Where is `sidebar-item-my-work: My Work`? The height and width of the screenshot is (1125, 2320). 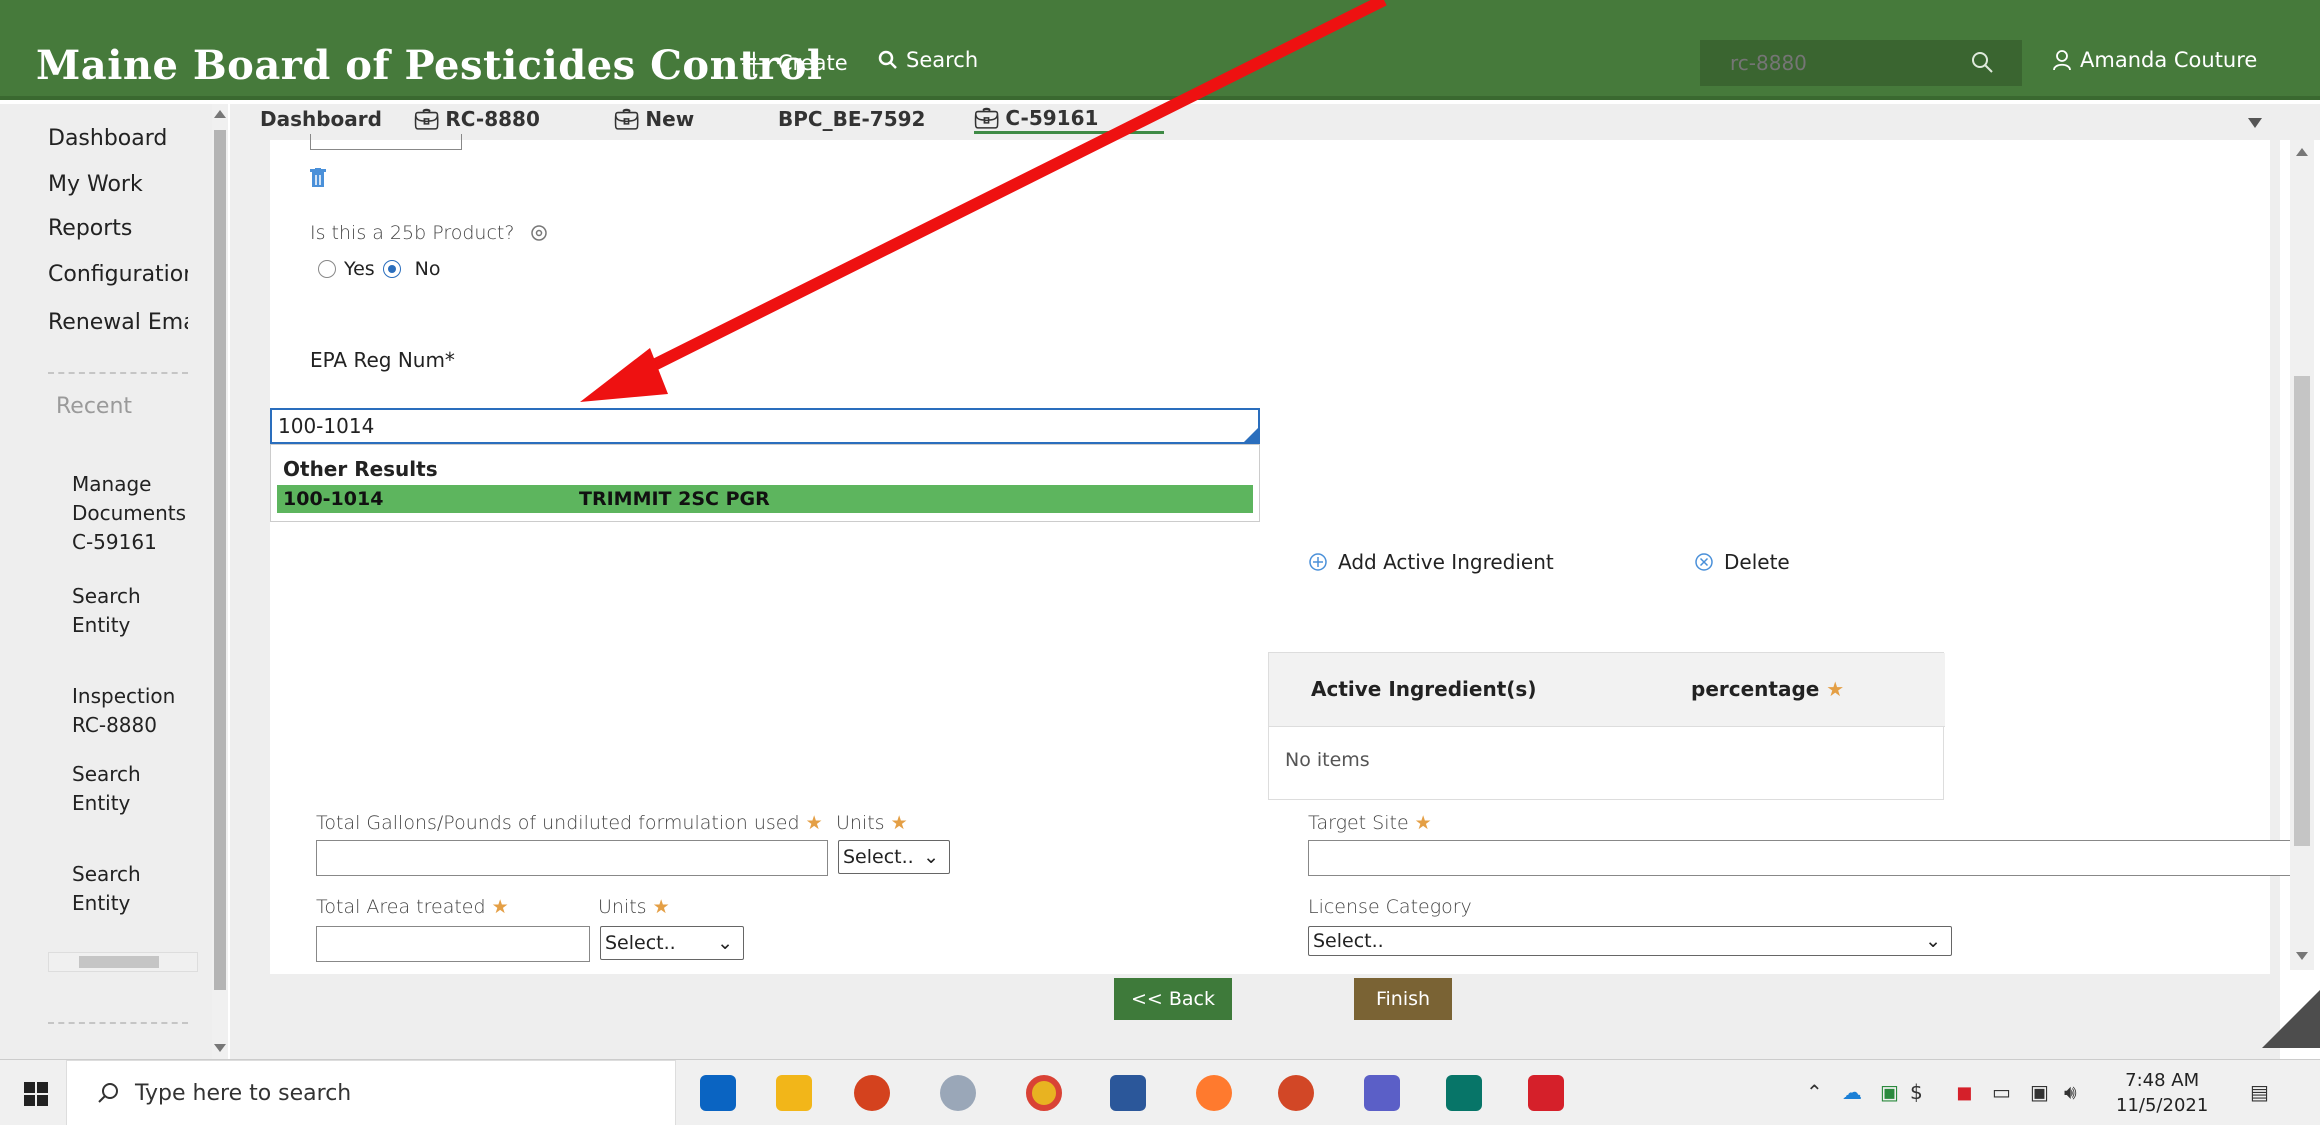
sidebar-item-my-work: My Work is located at coordinates (118, 184).